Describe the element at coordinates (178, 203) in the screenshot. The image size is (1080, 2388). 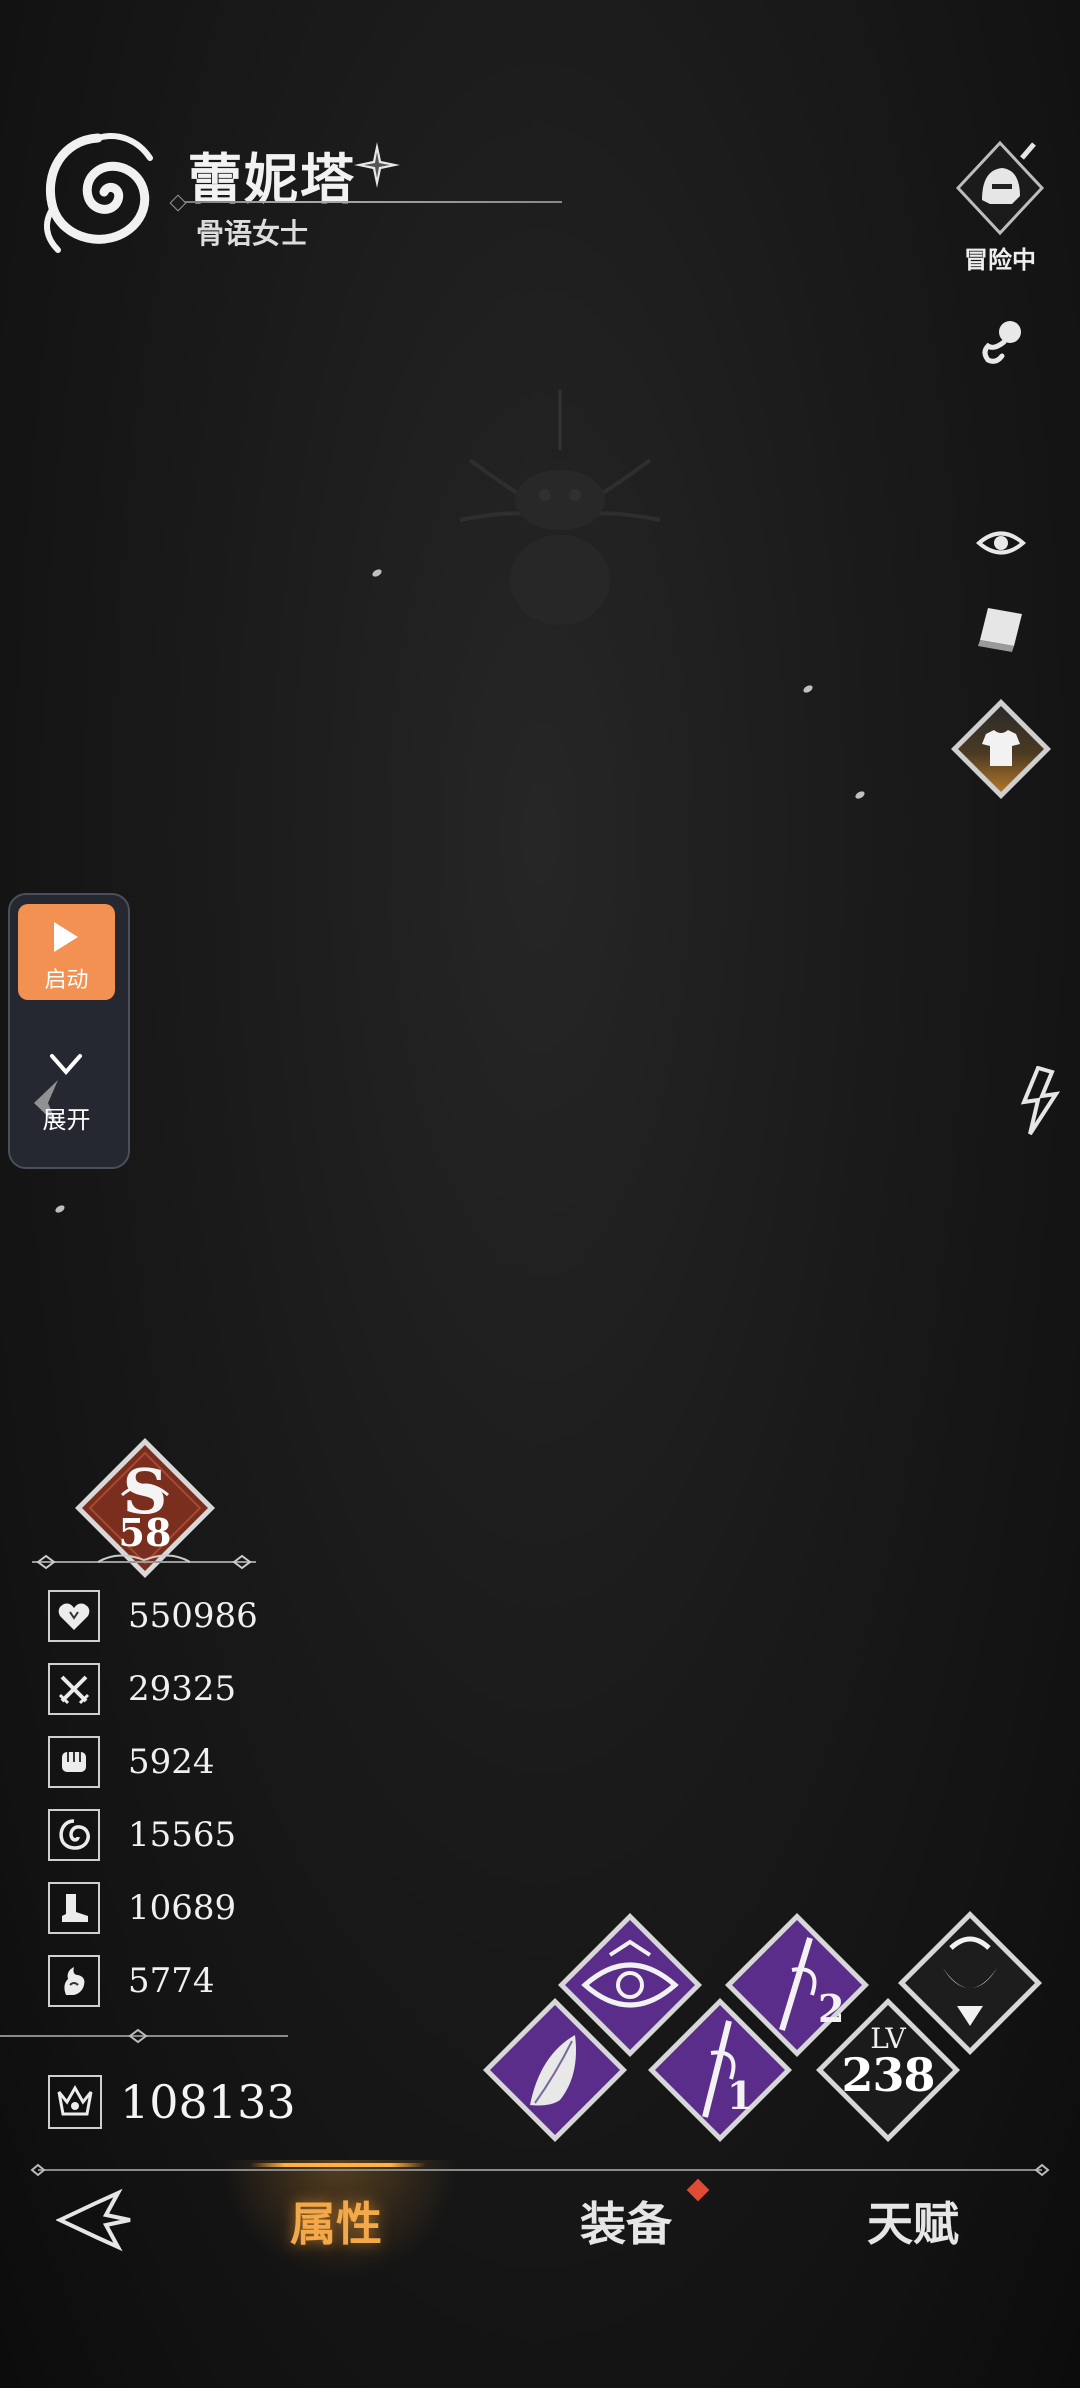
I see `underline-ornament` at that location.